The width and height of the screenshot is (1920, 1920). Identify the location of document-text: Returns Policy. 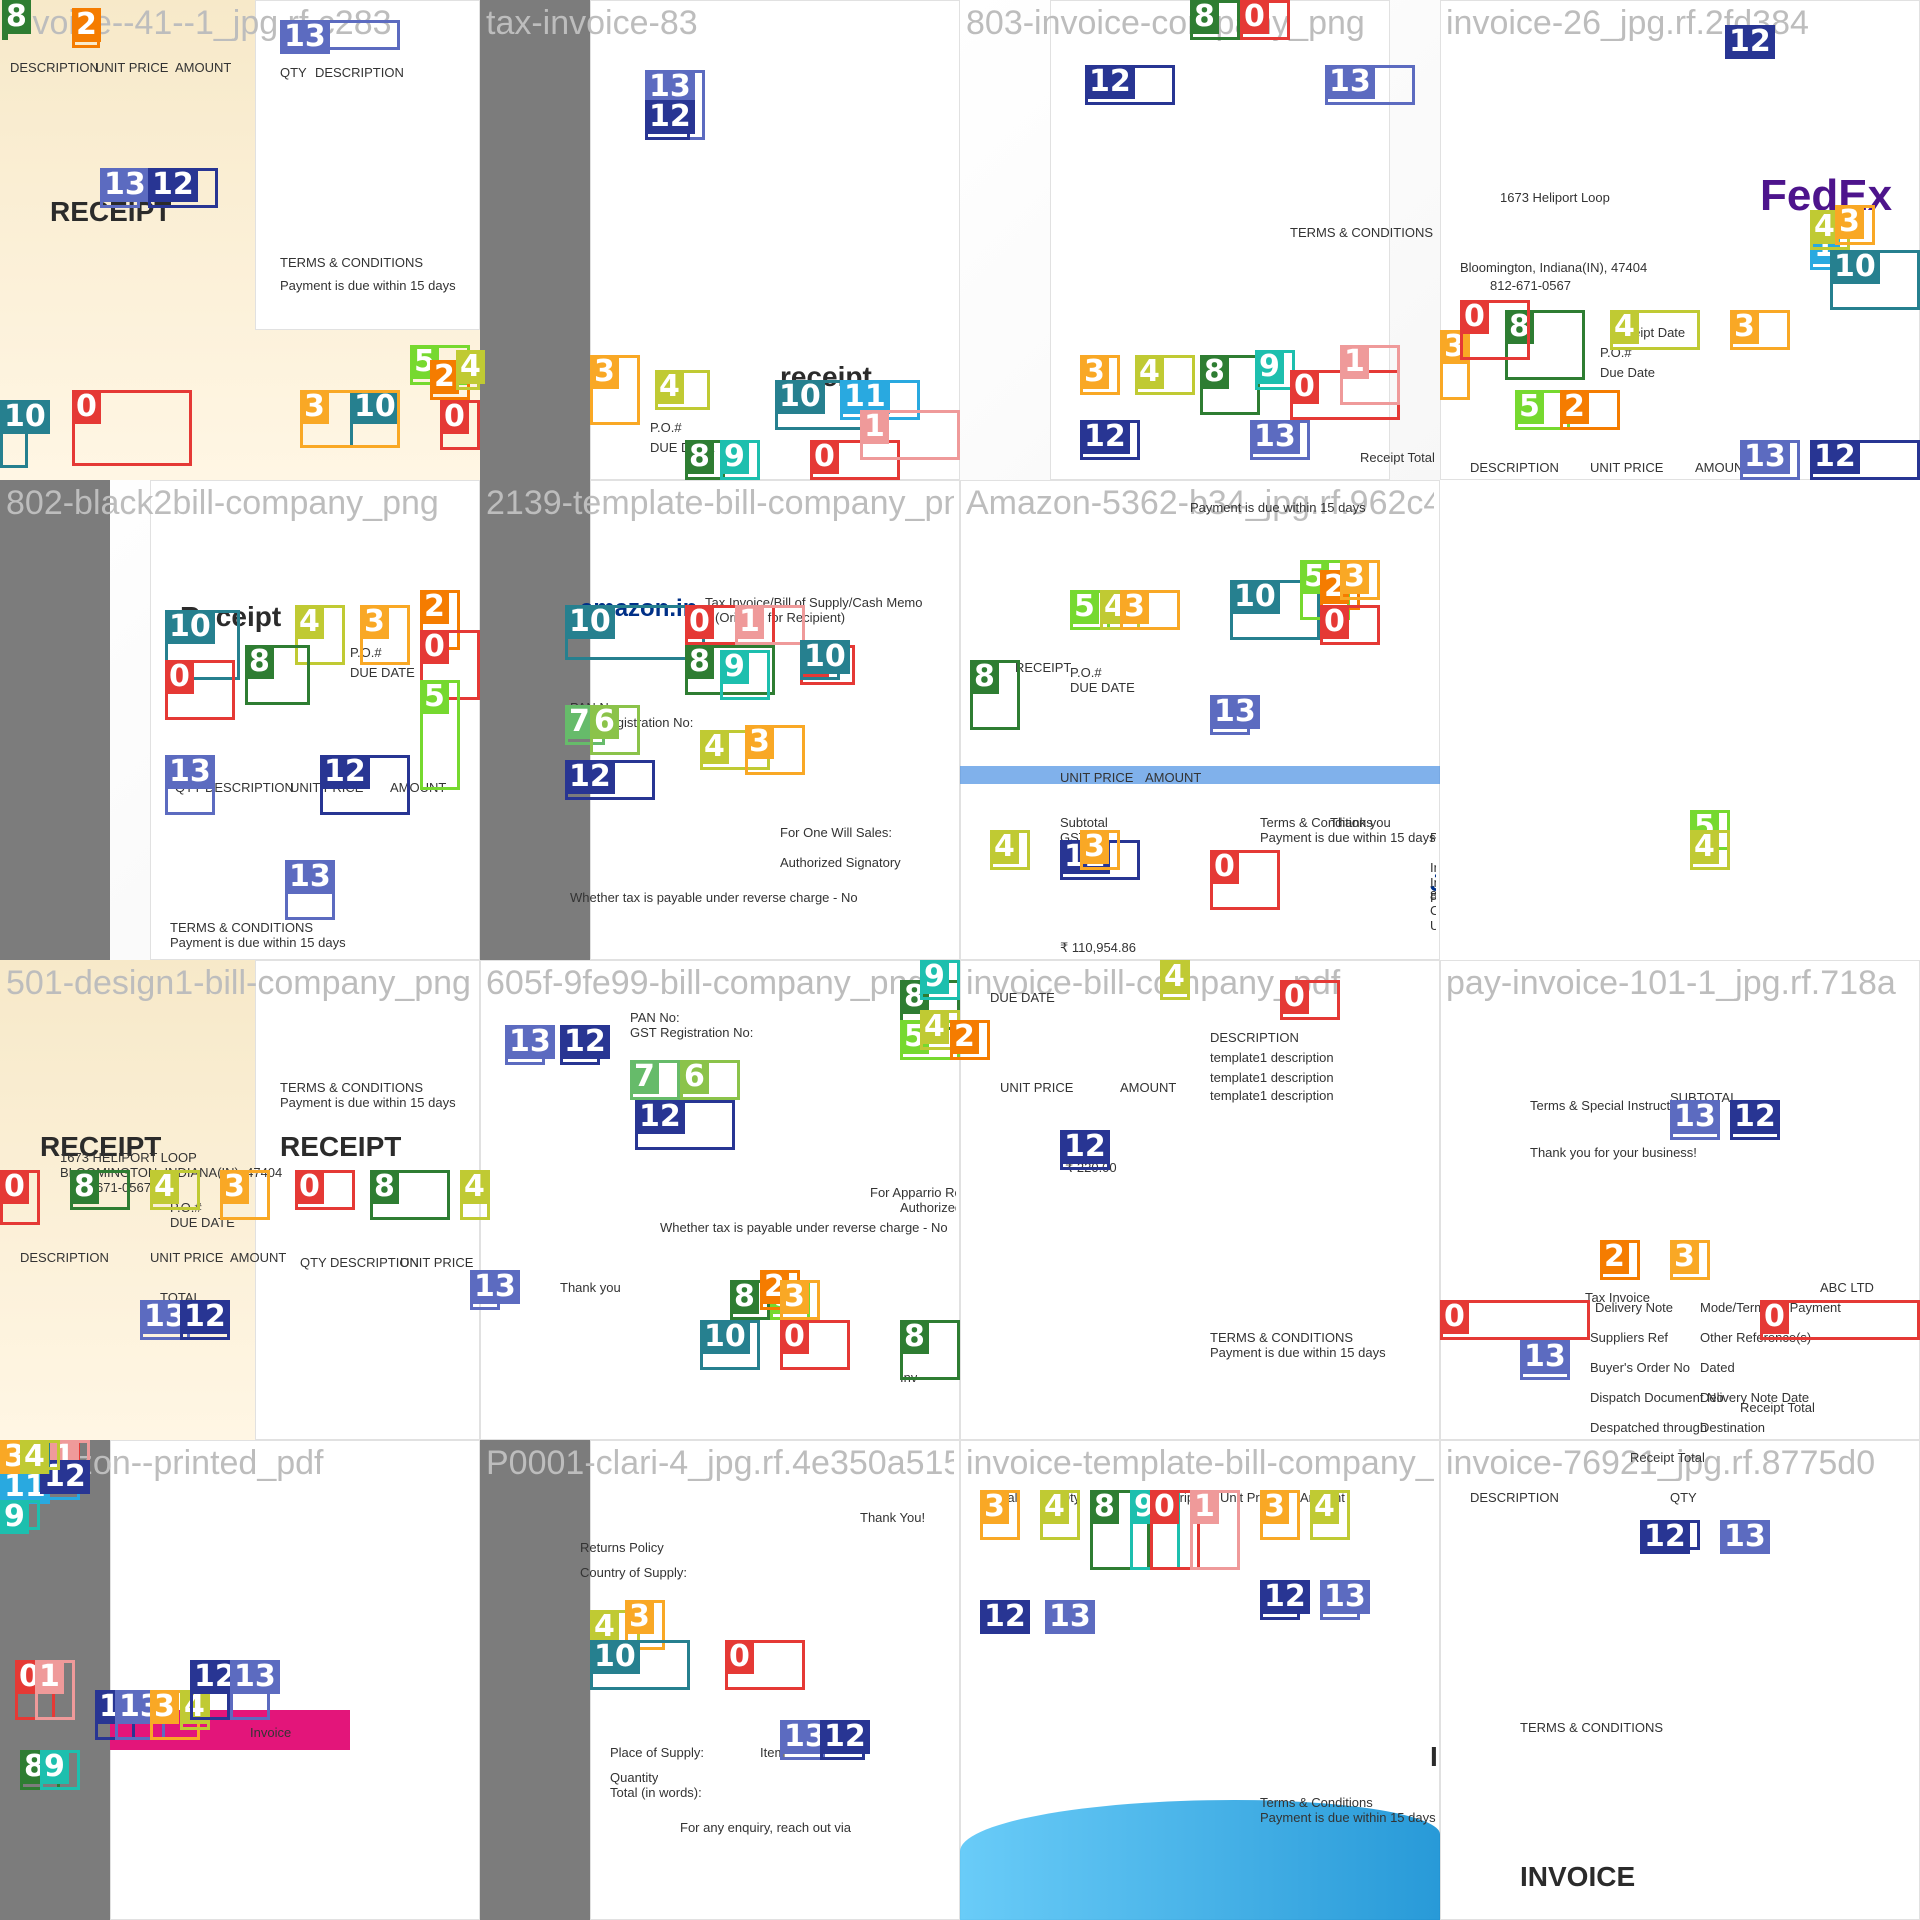
(622, 1547).